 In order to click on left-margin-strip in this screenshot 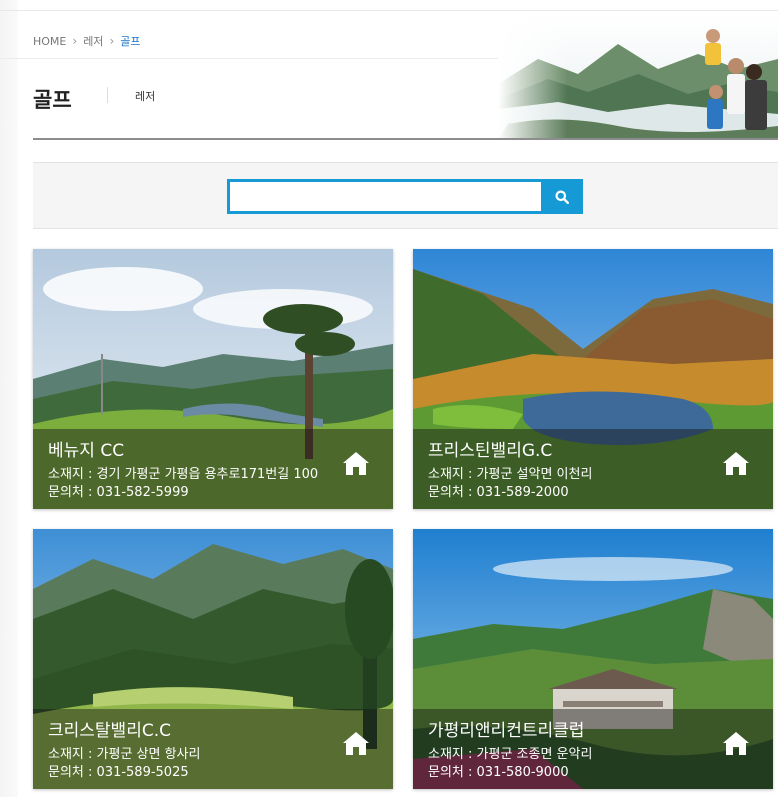, I will do `click(9, 398)`.